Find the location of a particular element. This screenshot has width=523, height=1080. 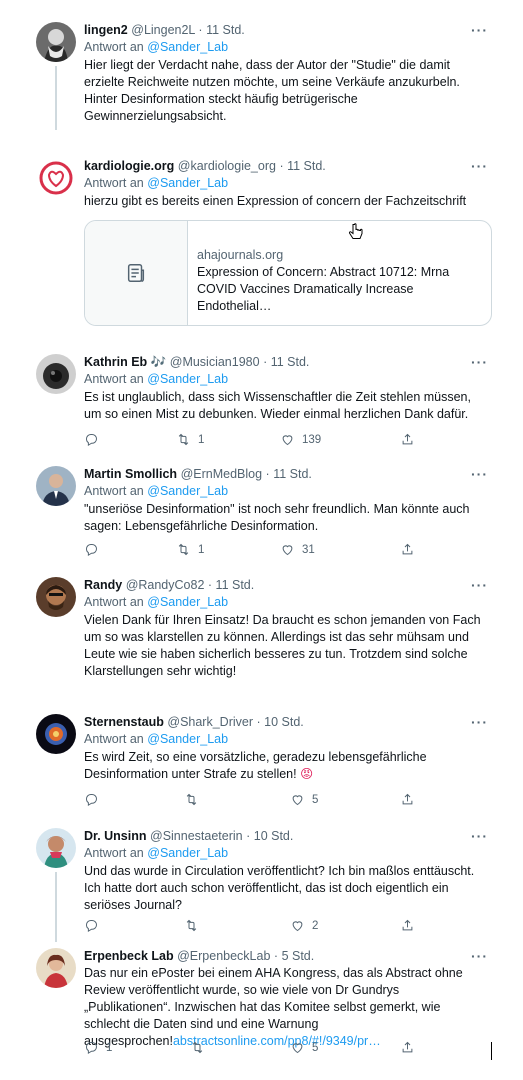

display-name: Dr. Unsinn is located at coordinates (115, 836).